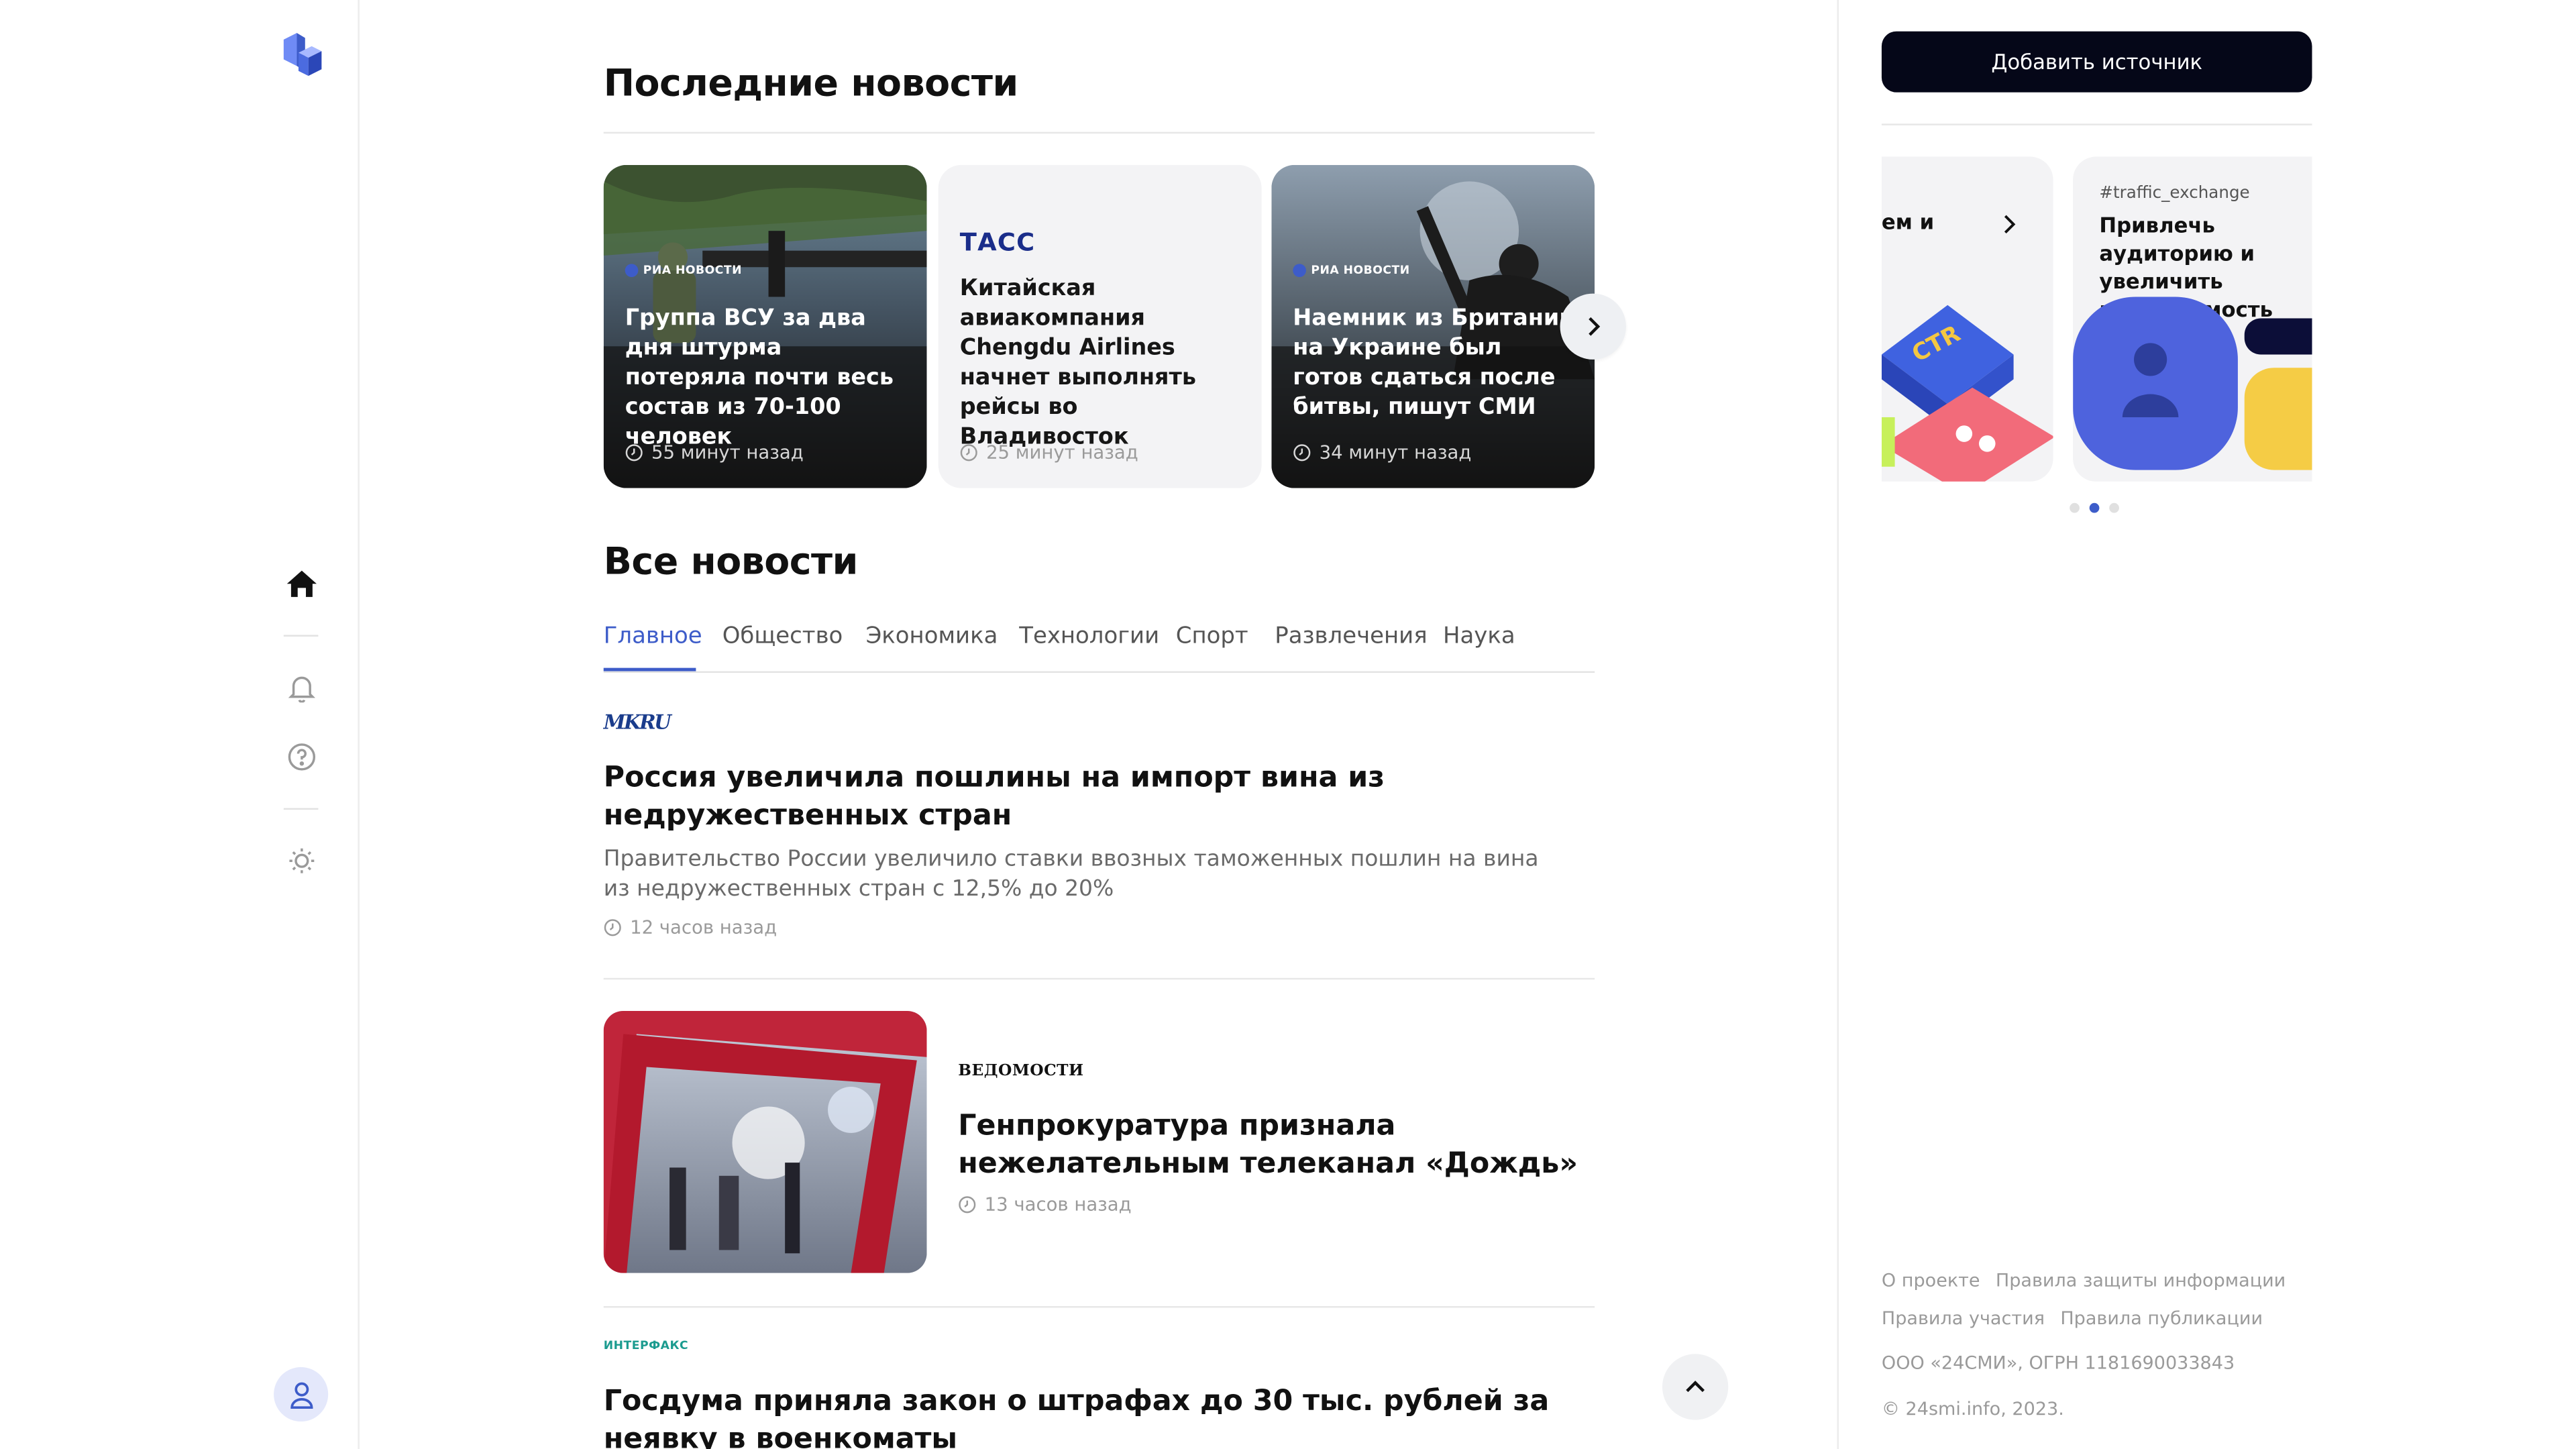 Image resolution: width=2576 pixels, height=1449 pixels. Describe the element at coordinates (1479, 636) in the screenshot. I see `tab-science: Наука` at that location.